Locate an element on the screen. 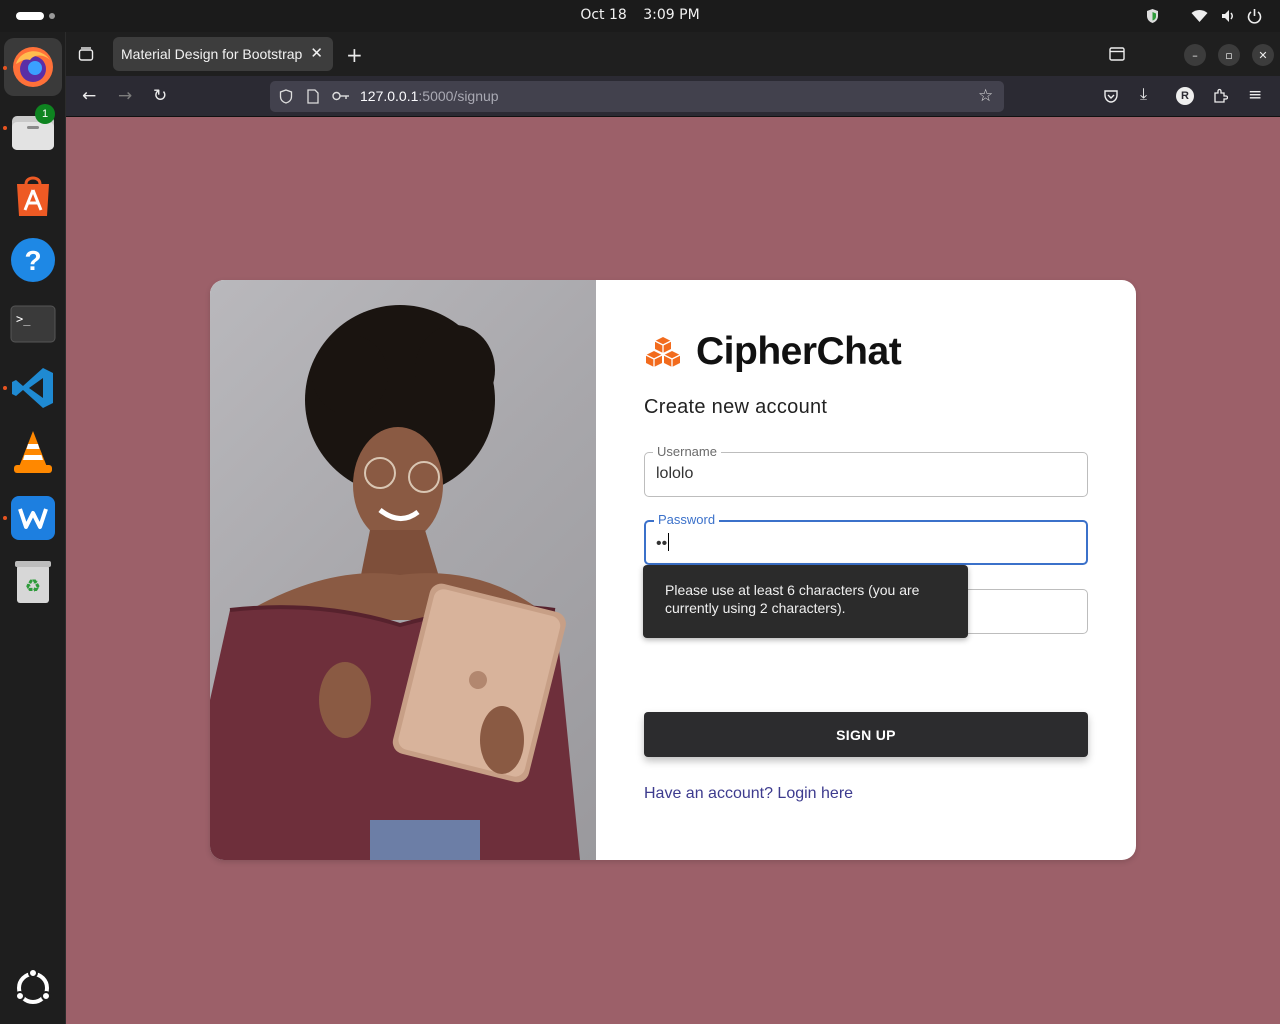 The image size is (1280, 1024). login-link: Have an account? Login here is located at coordinates (748, 794).